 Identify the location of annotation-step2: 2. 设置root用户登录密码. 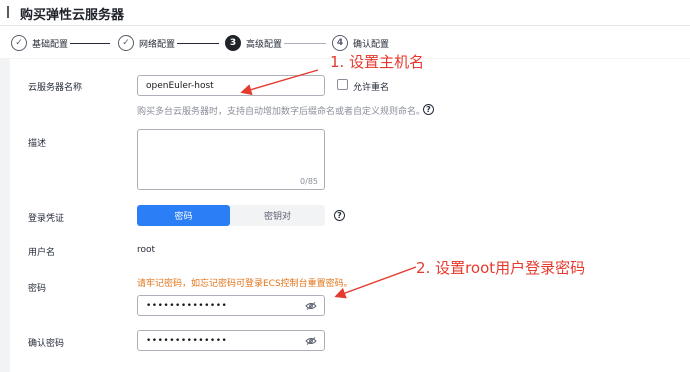
(501, 268).